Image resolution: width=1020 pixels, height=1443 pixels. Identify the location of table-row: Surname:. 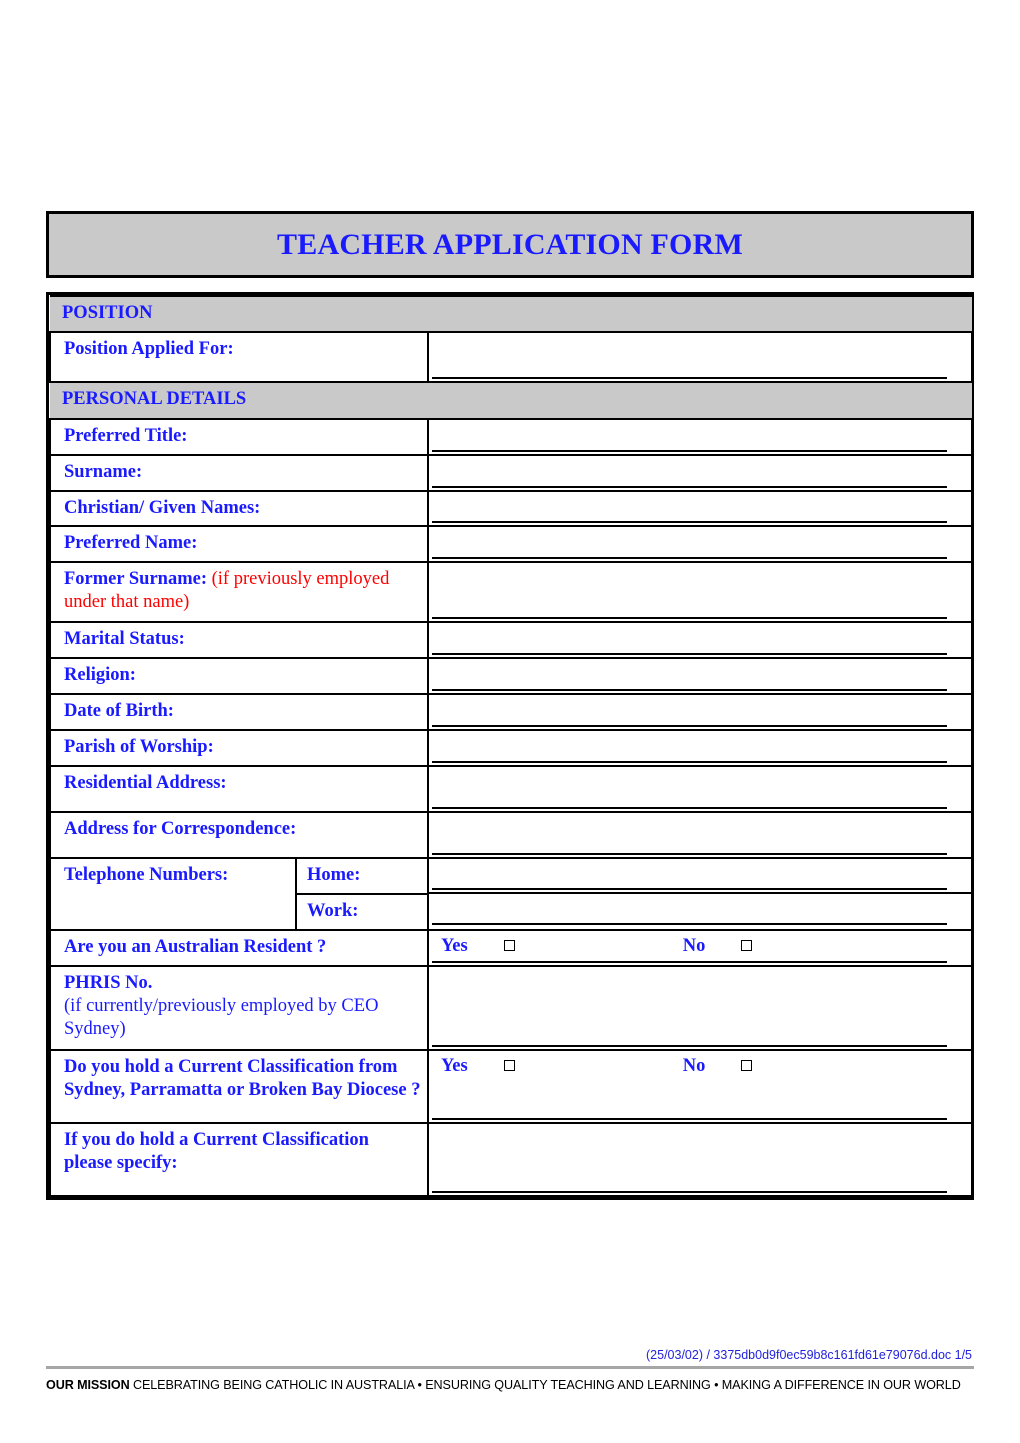
(511, 472).